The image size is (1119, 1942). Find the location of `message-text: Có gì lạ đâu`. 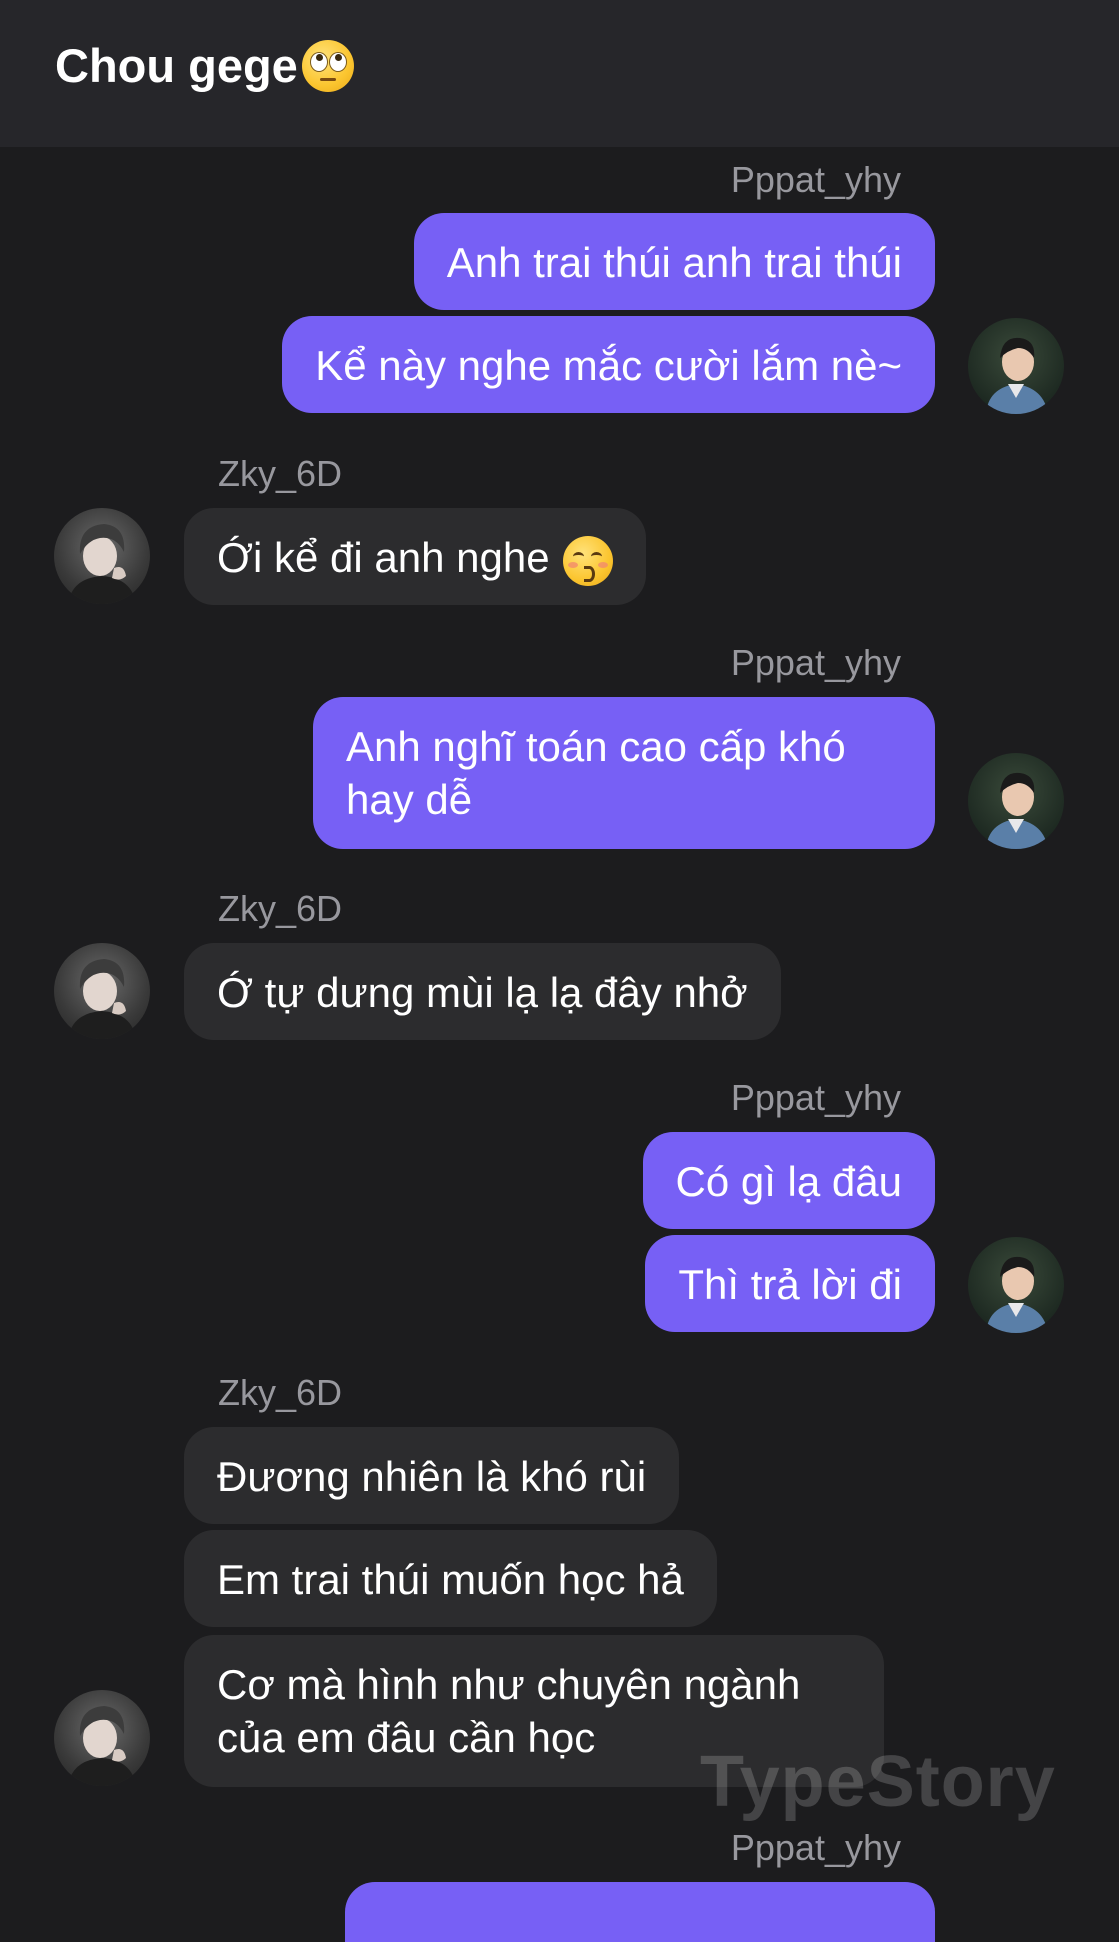

message-text: Có gì lạ đâu is located at coordinates (789, 1181).